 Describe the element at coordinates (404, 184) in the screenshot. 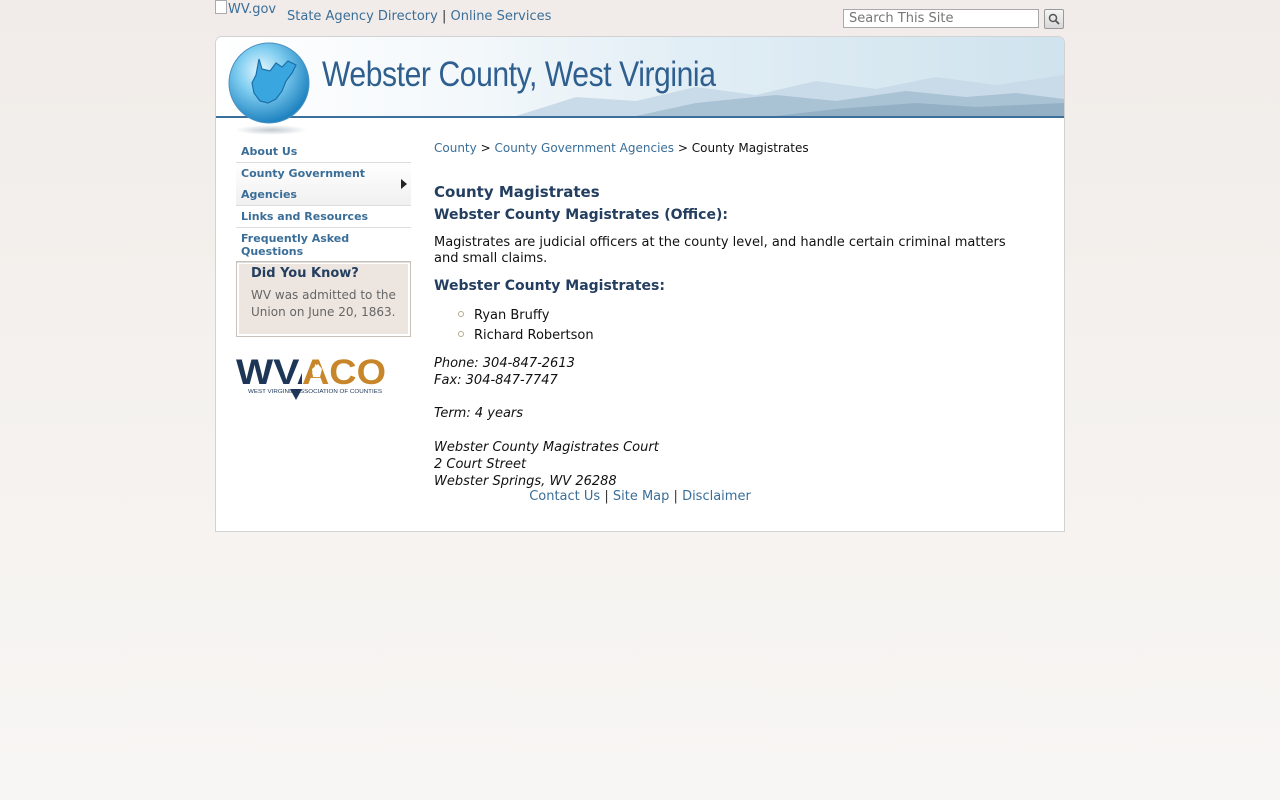

I see `submenu-arrow-icon` at that location.